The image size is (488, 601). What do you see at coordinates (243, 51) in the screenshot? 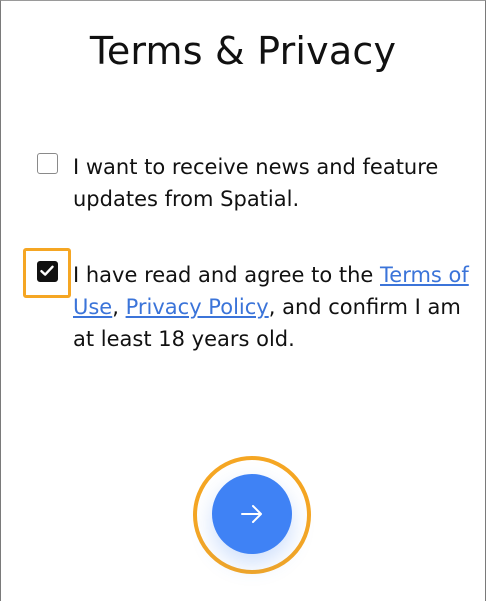
I see `page-title: Terms & Privacy` at bounding box center [243, 51].